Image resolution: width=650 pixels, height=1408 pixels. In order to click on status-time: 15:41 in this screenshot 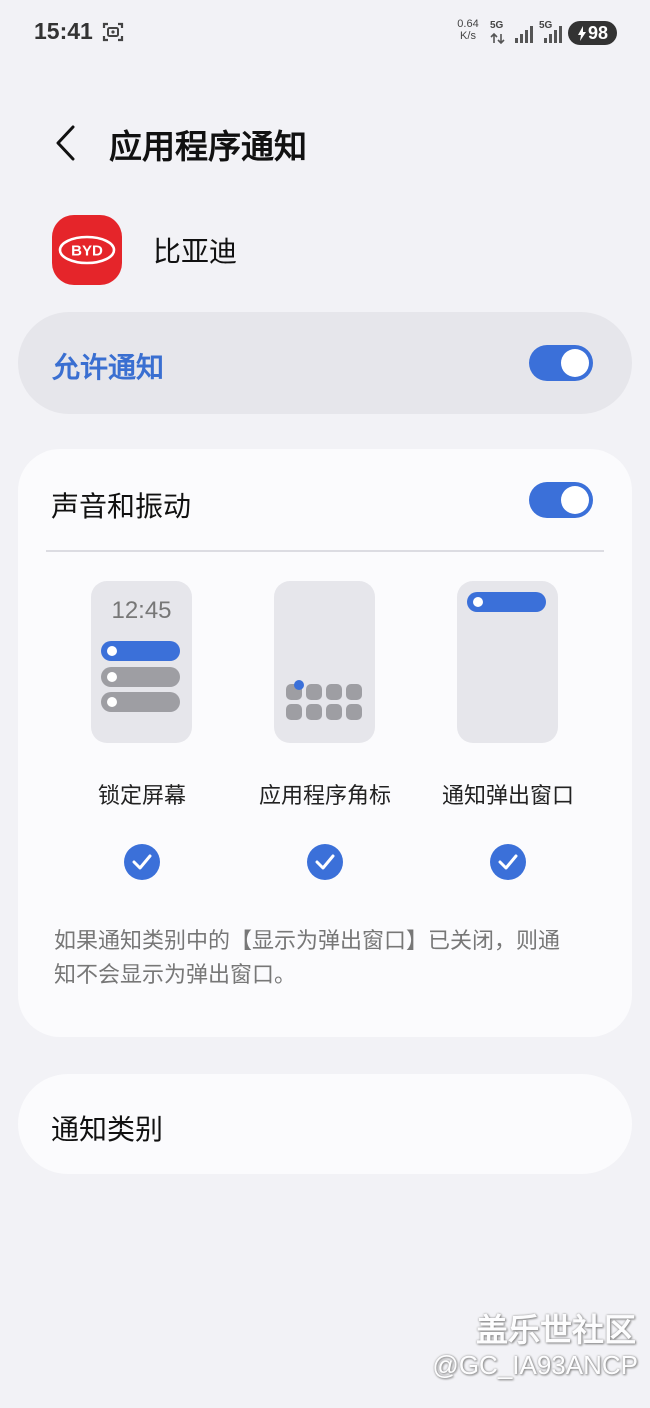, I will do `click(63, 31)`.